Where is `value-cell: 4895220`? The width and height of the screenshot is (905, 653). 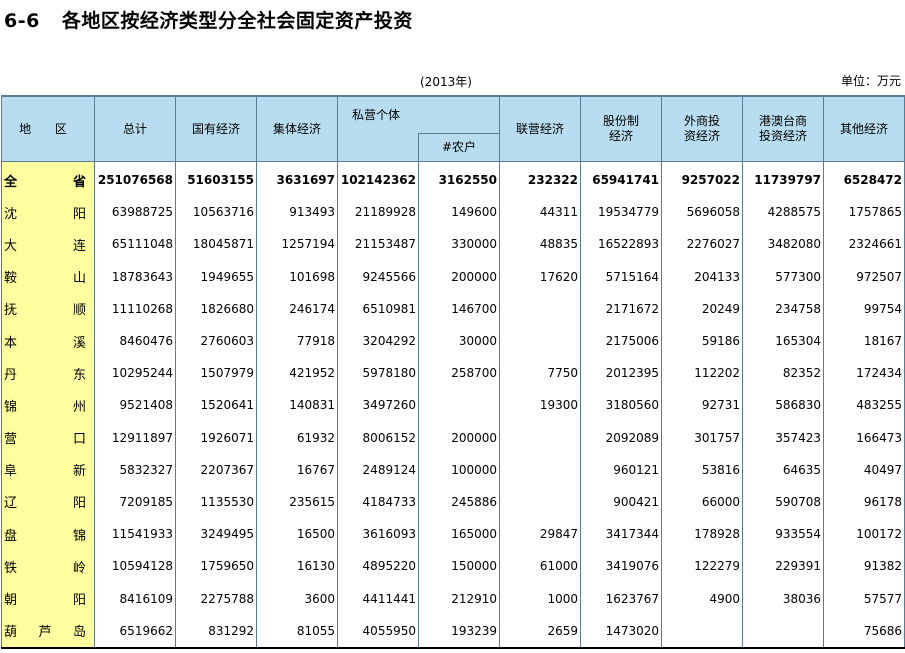
value-cell: 4895220 is located at coordinates (378, 566).